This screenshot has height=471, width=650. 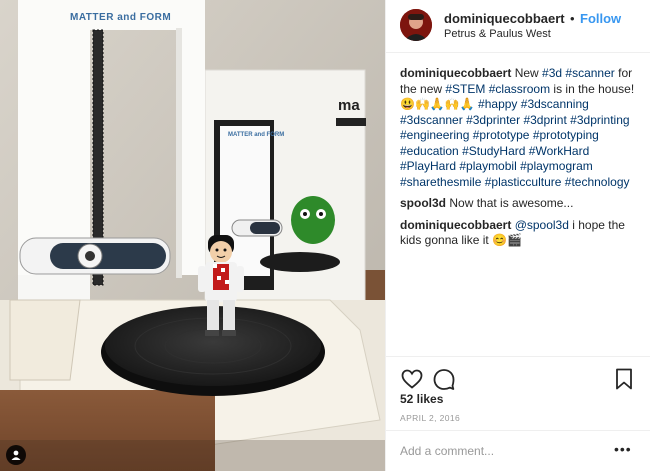 What do you see at coordinates (542, 225) in the screenshot?
I see `mention-link: @spool3d` at bounding box center [542, 225].